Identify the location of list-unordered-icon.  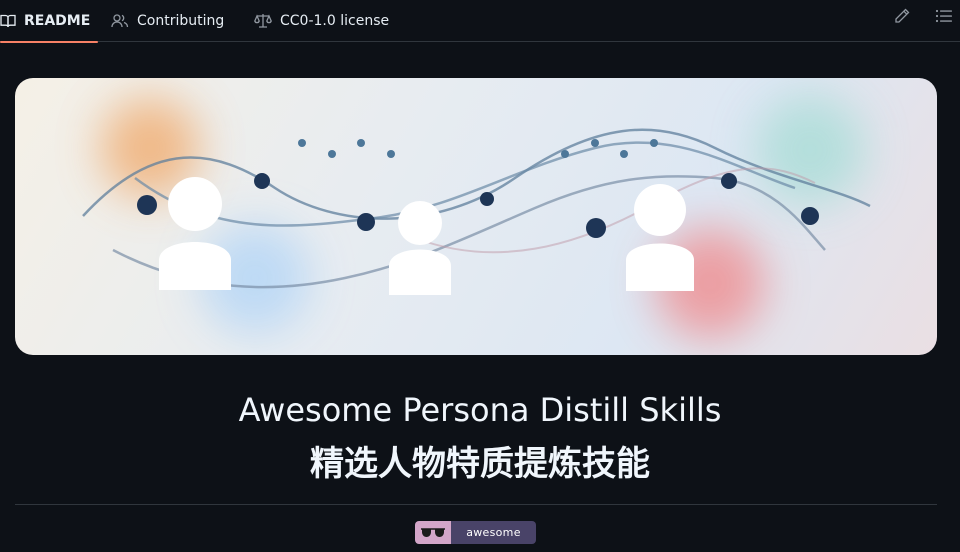
(944, 18).